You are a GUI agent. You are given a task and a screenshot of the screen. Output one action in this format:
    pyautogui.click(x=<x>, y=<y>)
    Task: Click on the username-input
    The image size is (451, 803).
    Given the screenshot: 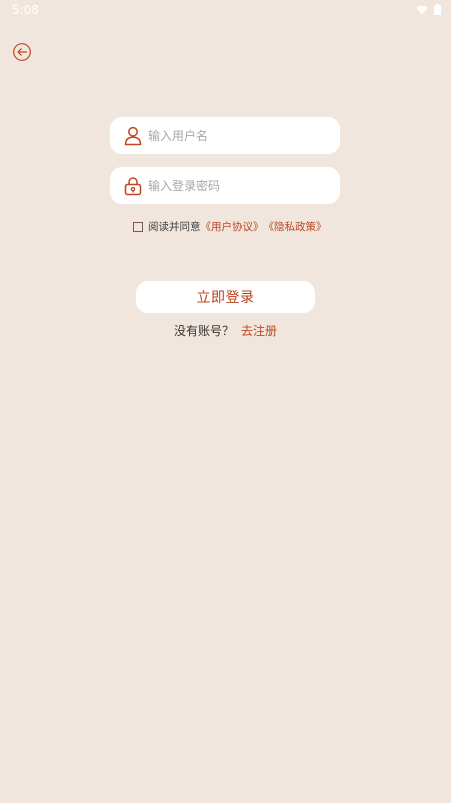 What is the action you would take?
    pyautogui.click(x=238, y=135)
    